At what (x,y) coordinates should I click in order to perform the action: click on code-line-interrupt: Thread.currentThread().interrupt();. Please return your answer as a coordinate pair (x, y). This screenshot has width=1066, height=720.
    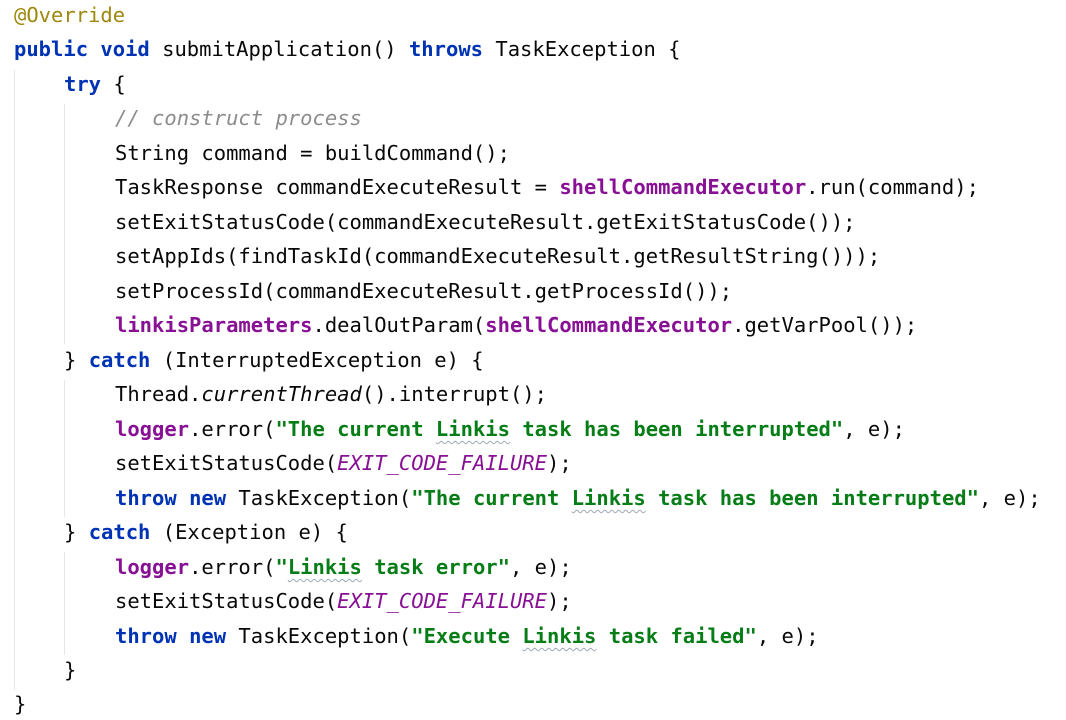
    Looking at the image, I should click on (331, 394).